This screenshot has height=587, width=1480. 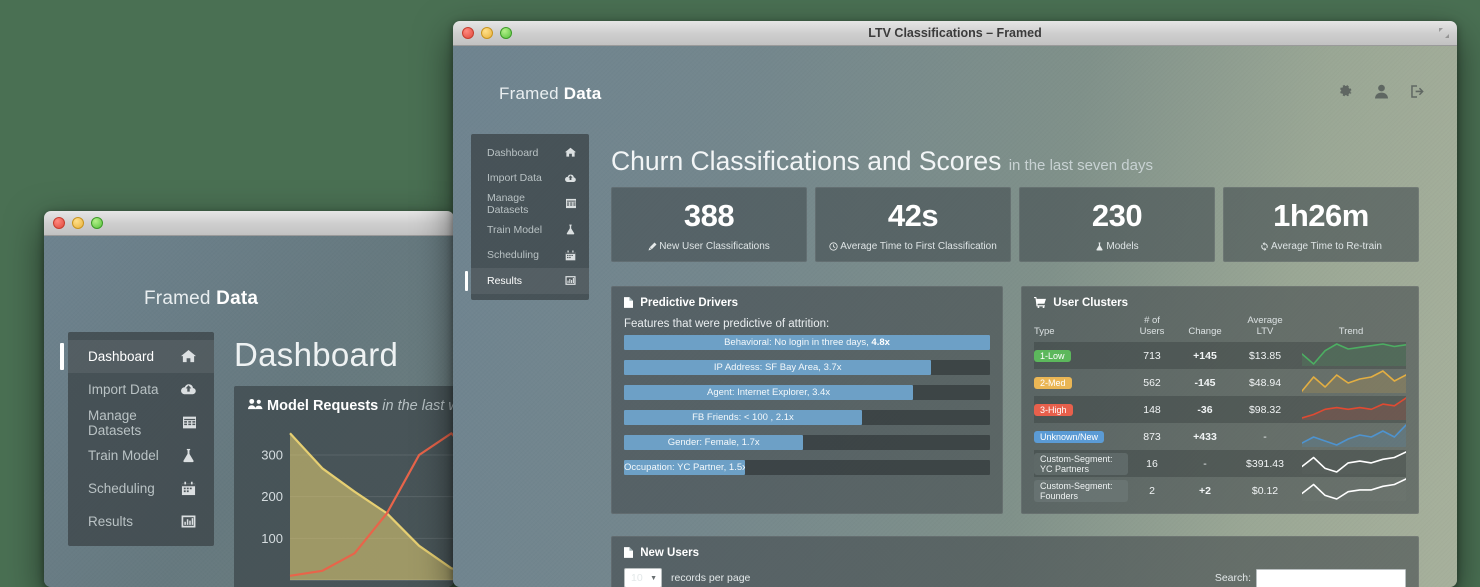 I want to click on cluster-ltv-cell: -, so click(x=1265, y=436).